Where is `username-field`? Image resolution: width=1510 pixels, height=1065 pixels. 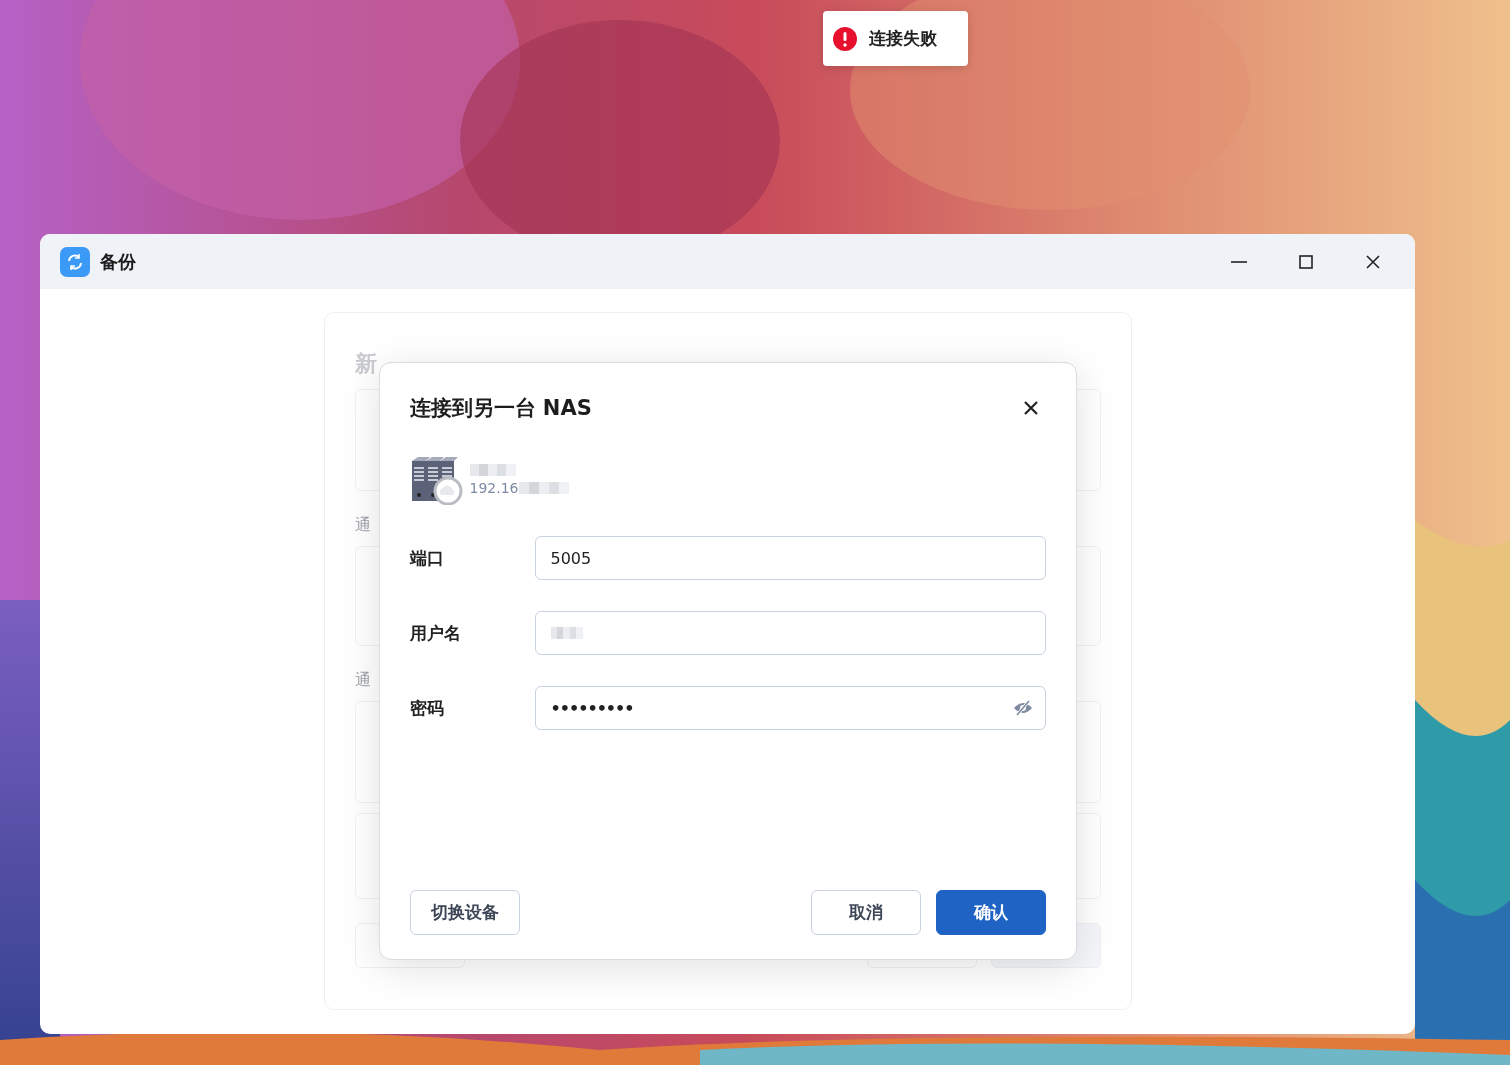
username-field is located at coordinates (790, 633).